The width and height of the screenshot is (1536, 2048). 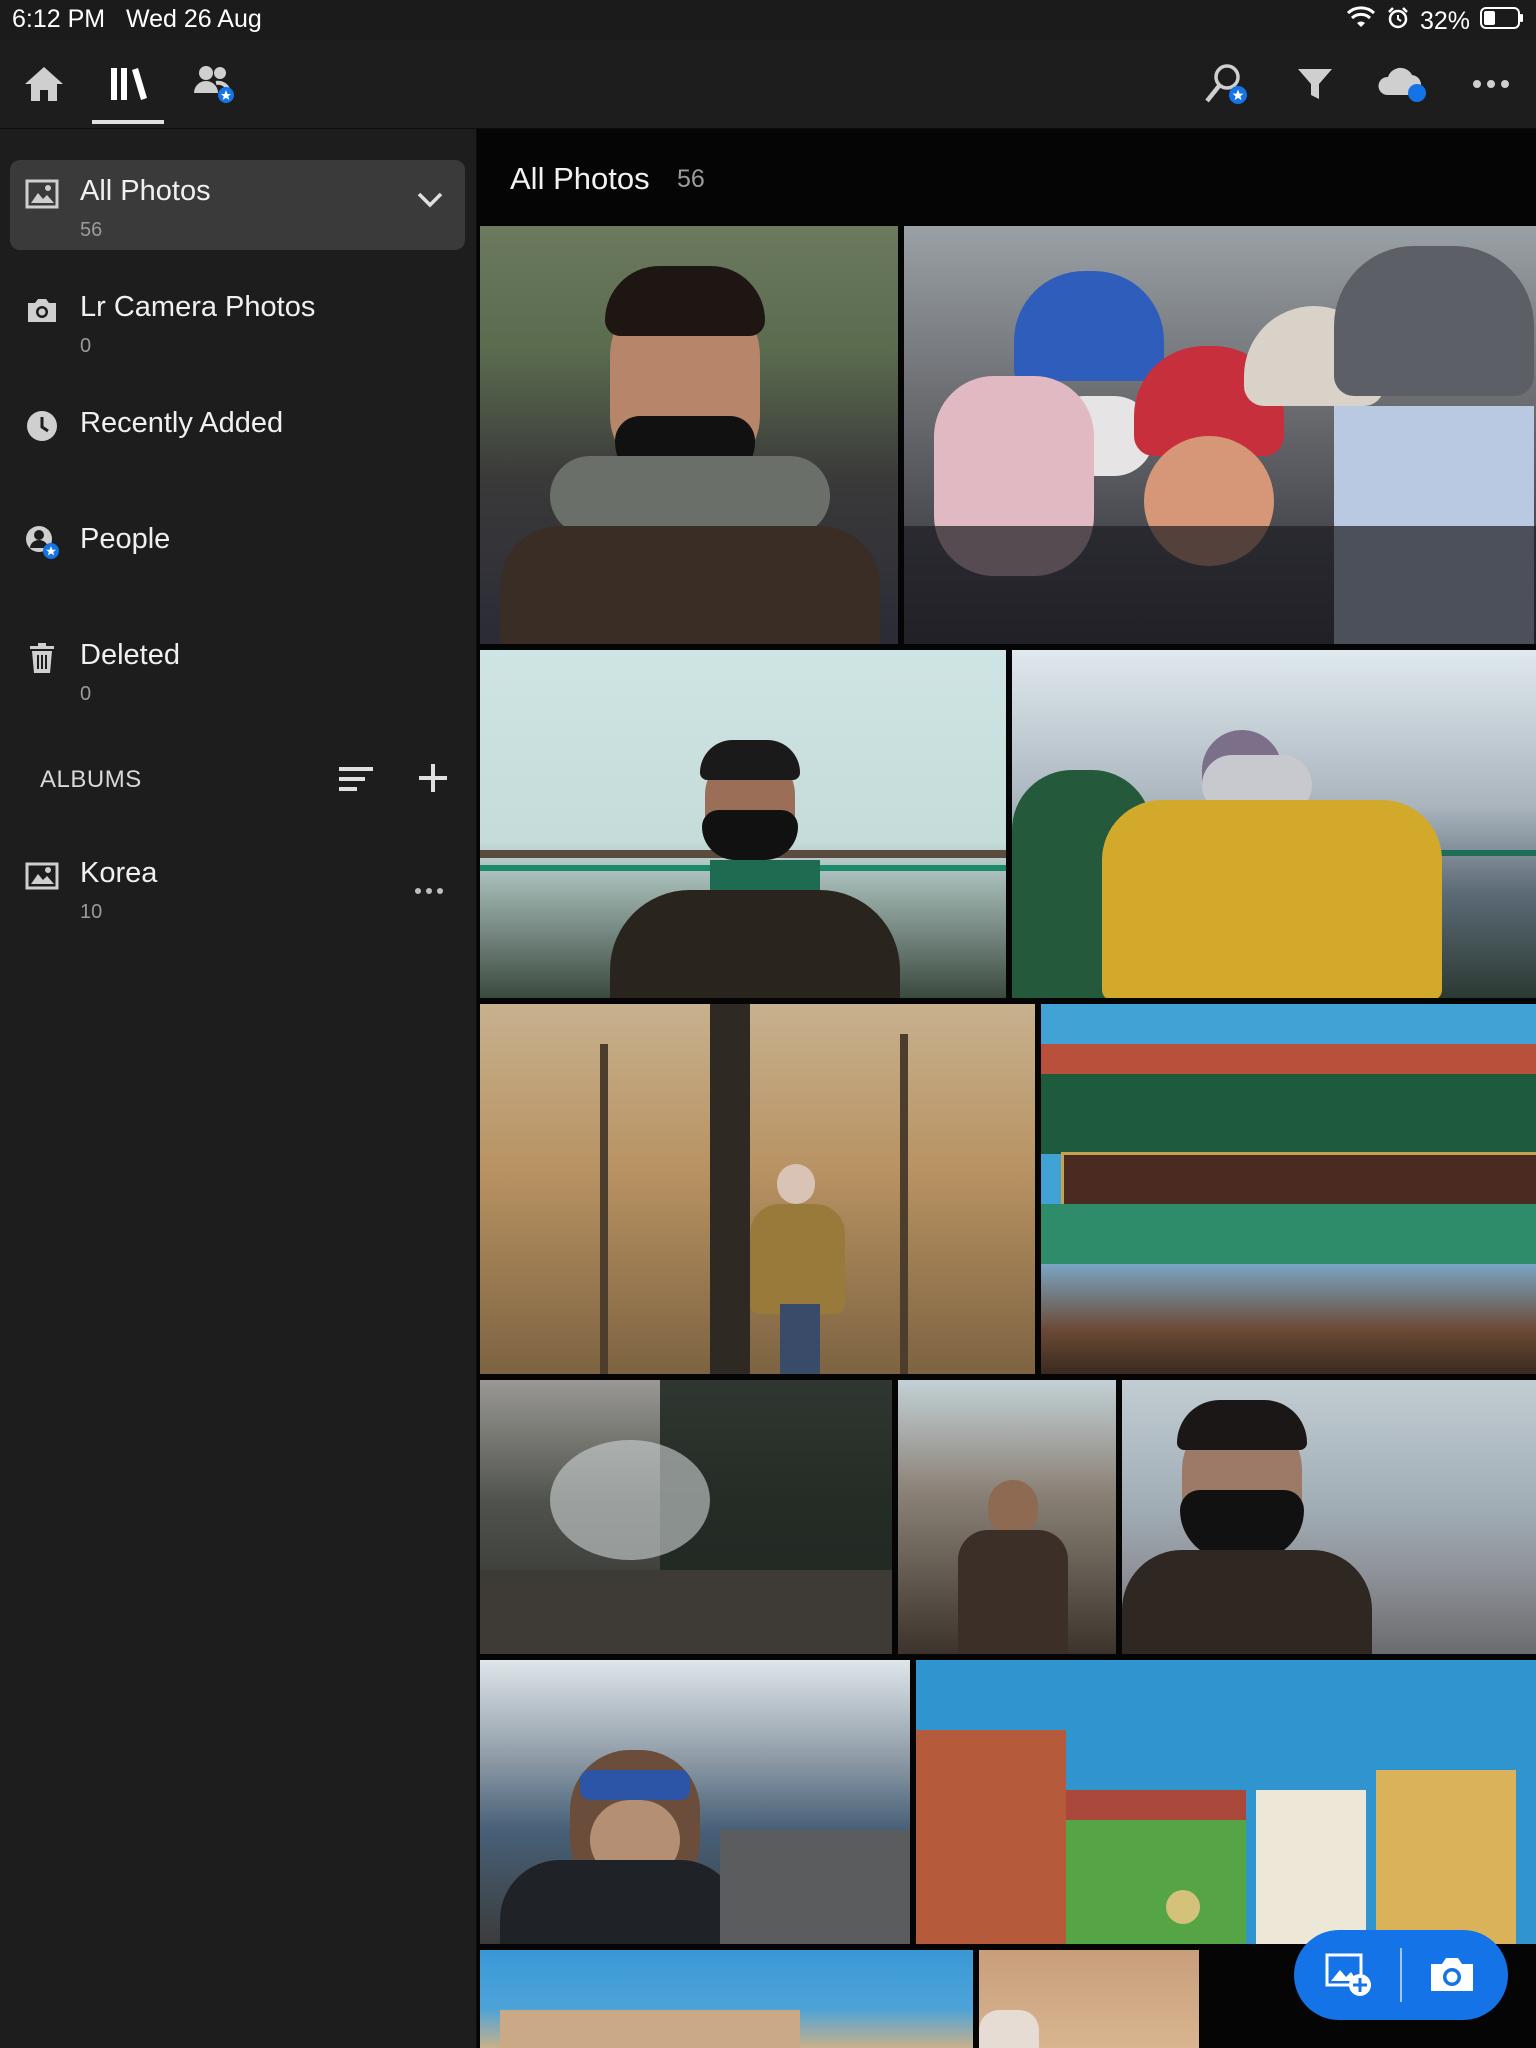 I want to click on camera-capture-icon, so click(x=1452, y=1976).